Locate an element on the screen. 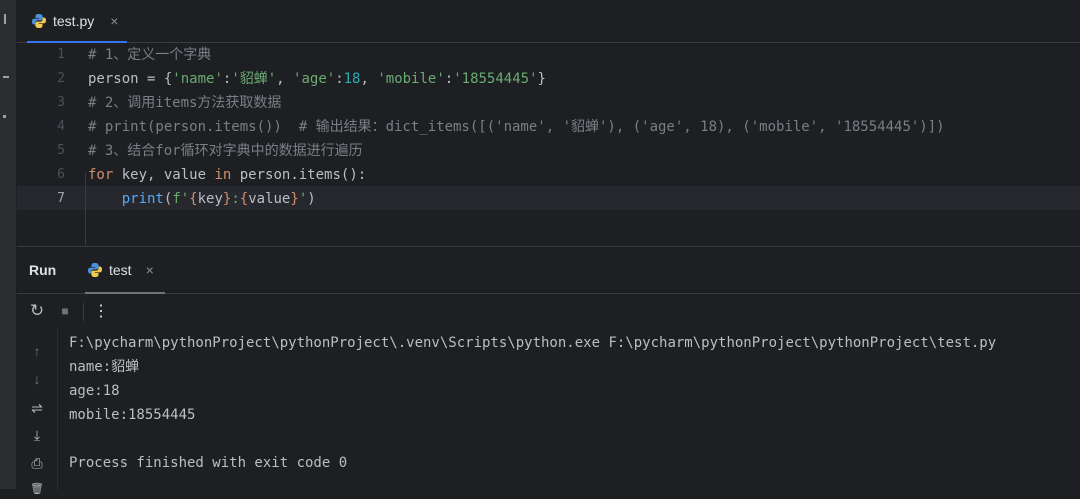 The image size is (1080, 499). code-line: # 2、调用items方法获取数据 is located at coordinates (184, 103).